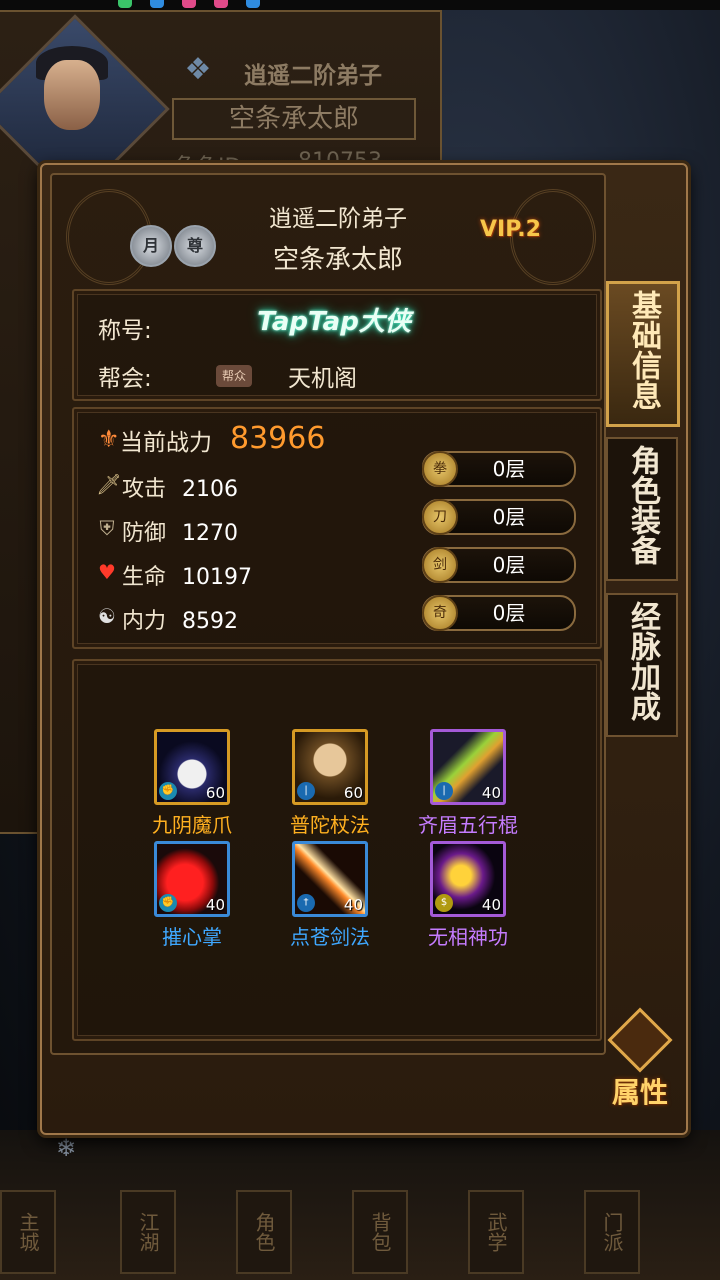  I want to click on sword-type-icon: †, so click(306, 903).